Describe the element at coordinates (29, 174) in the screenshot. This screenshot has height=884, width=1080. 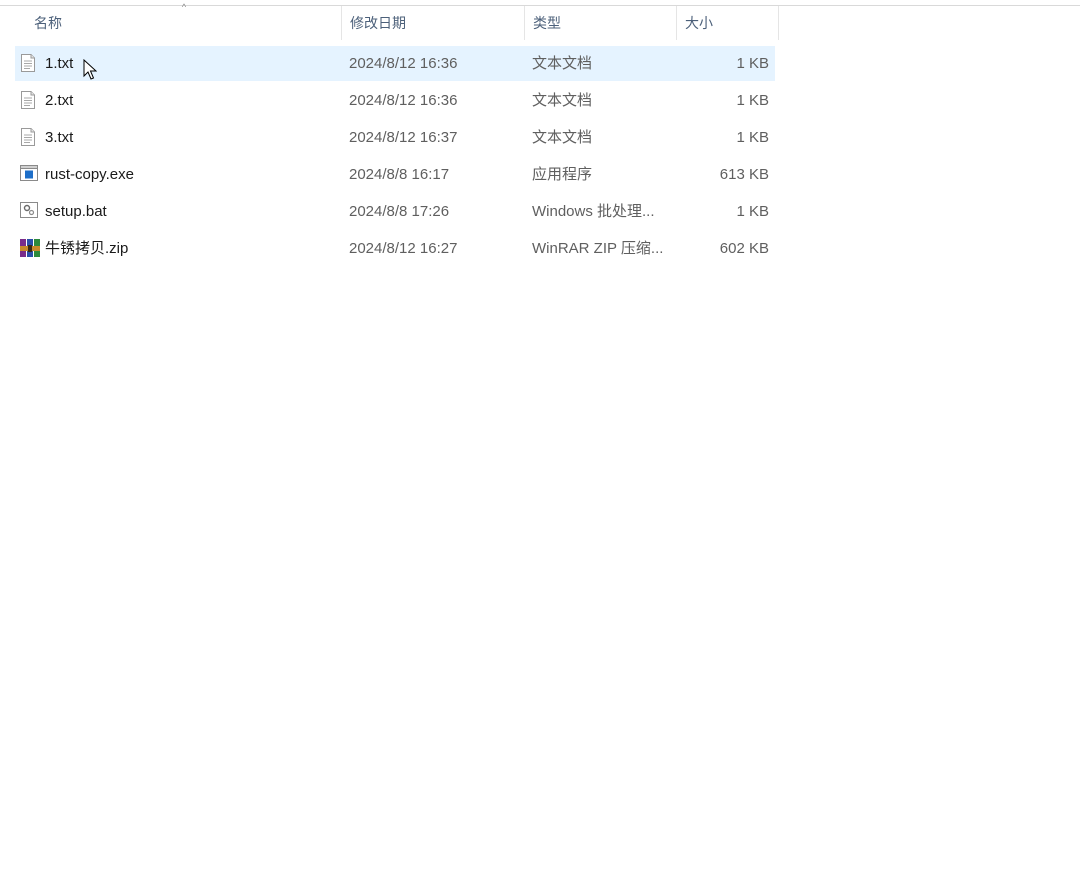
I see `application-icon` at that location.